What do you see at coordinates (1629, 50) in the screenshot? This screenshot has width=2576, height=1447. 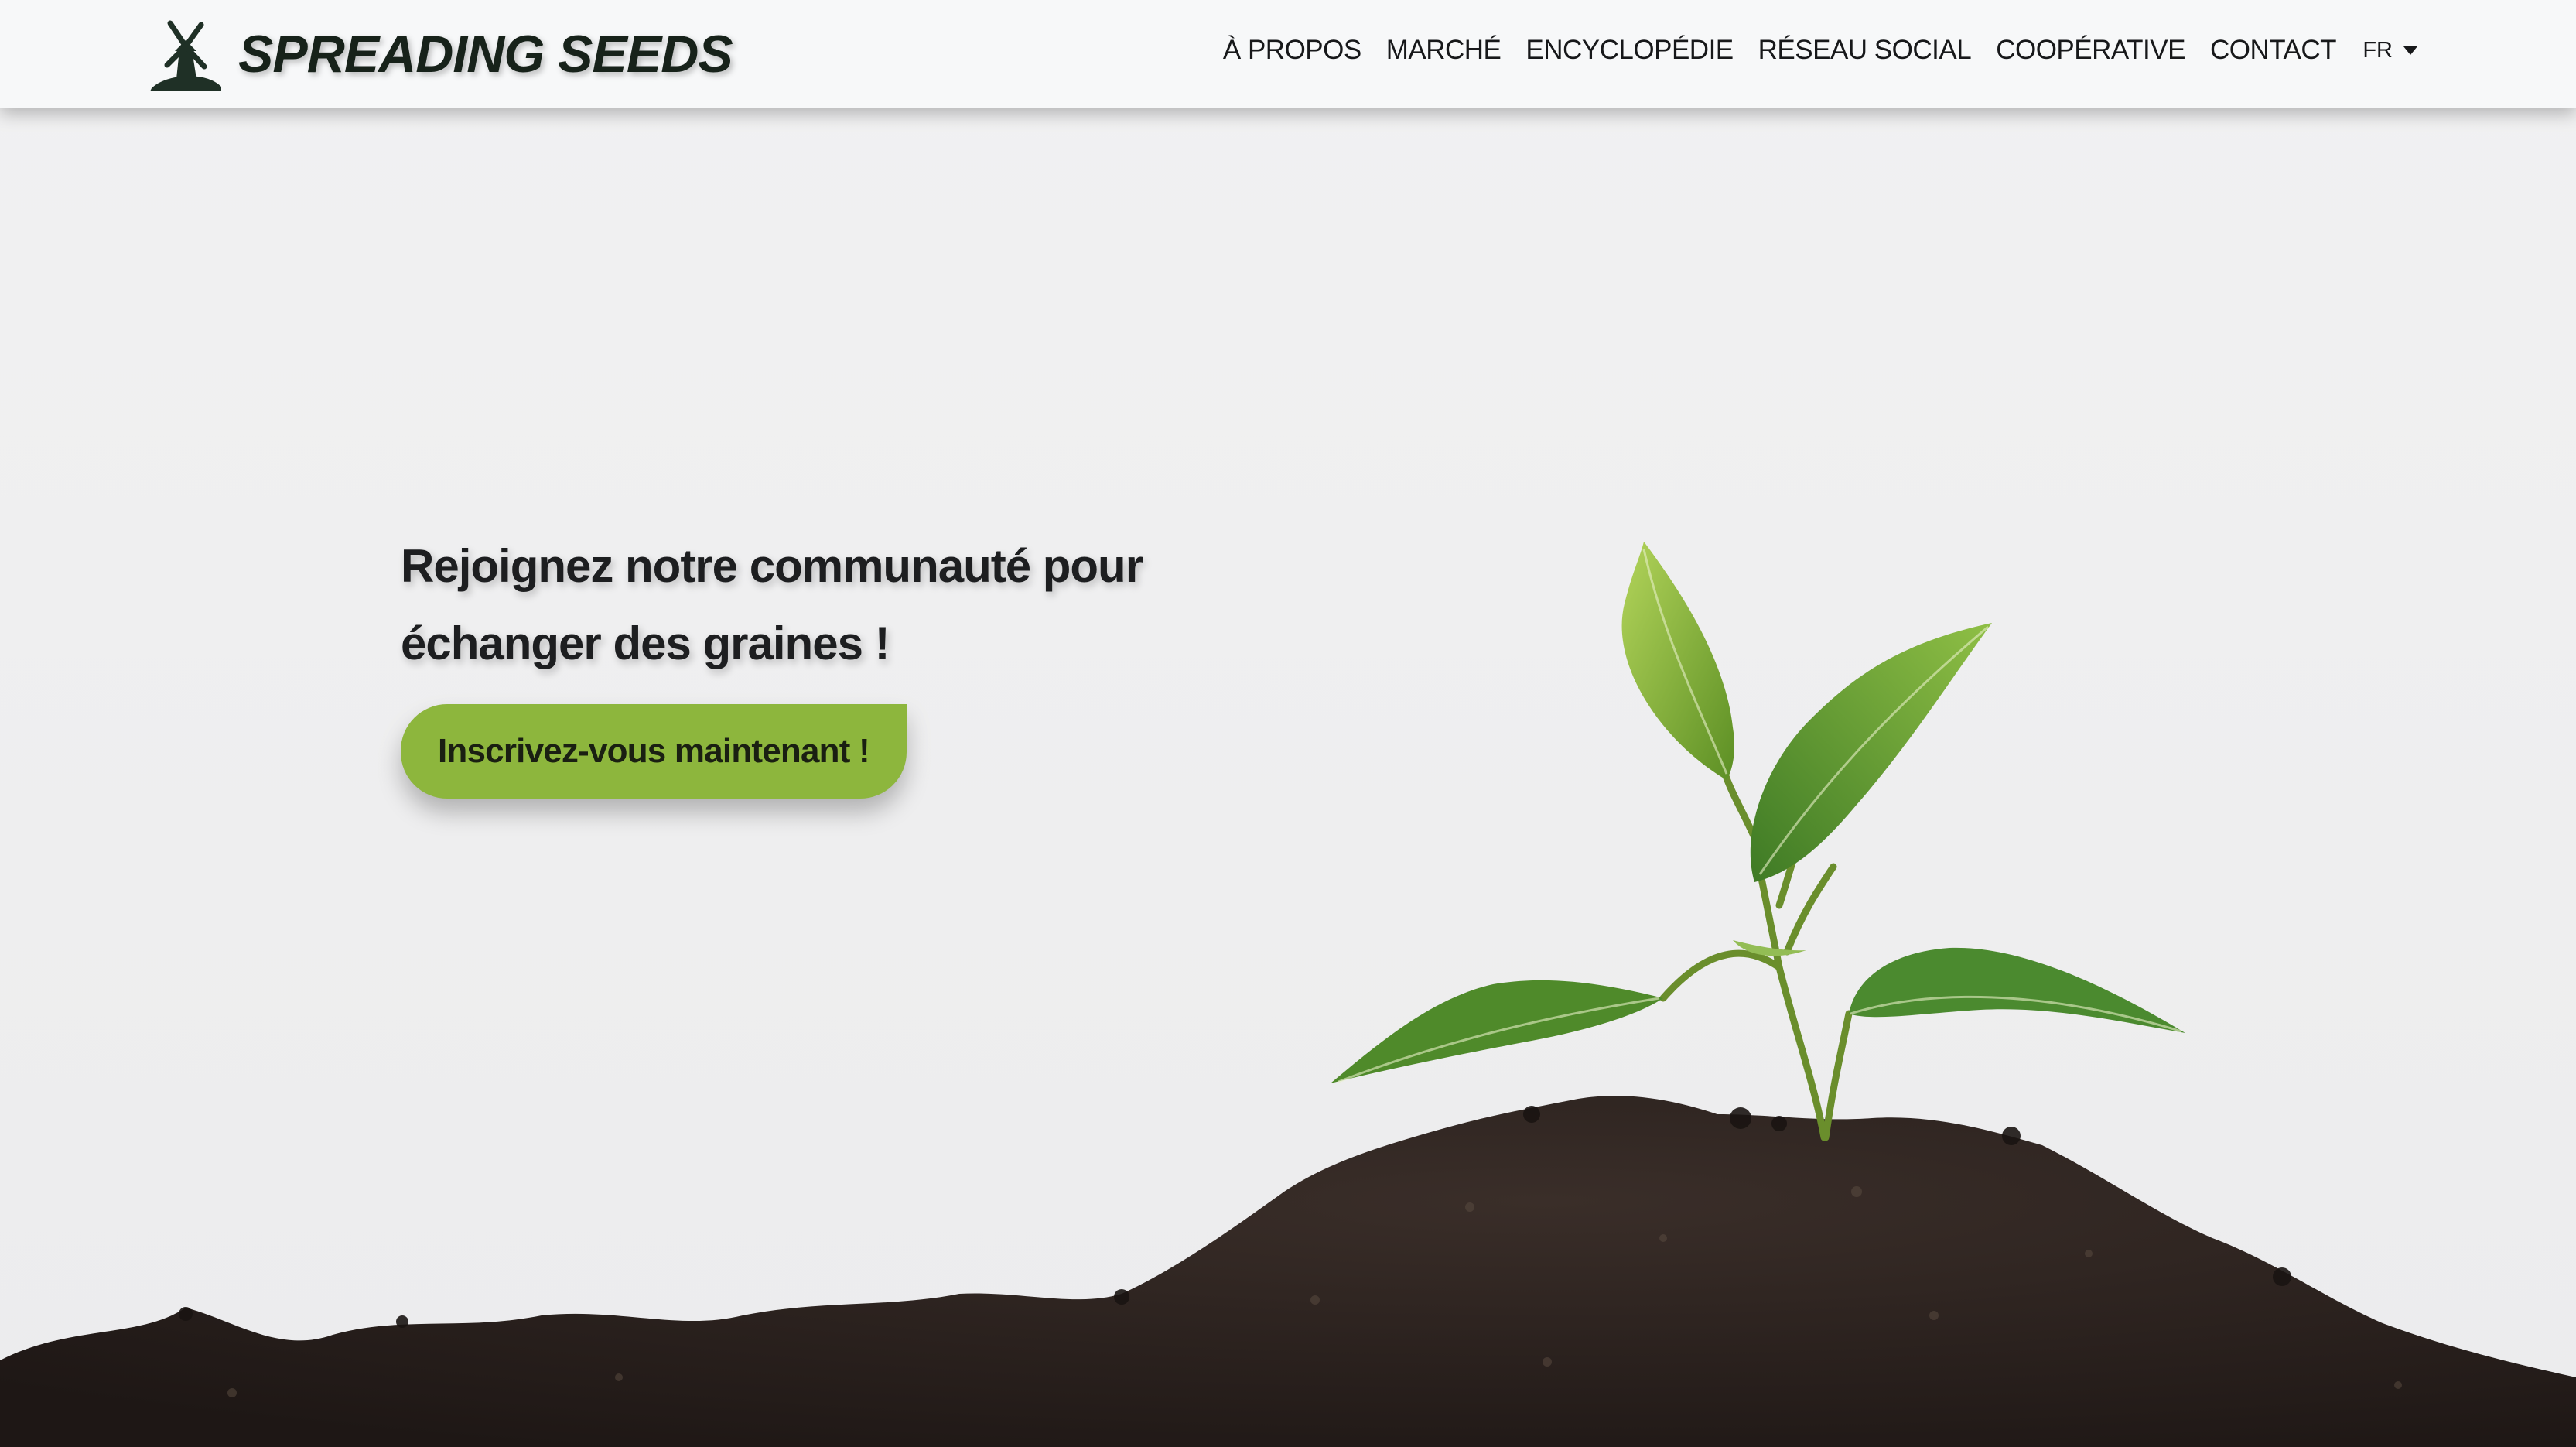 I see `nav-item-encyclopedie: ENCYCLOPÉDIE` at bounding box center [1629, 50].